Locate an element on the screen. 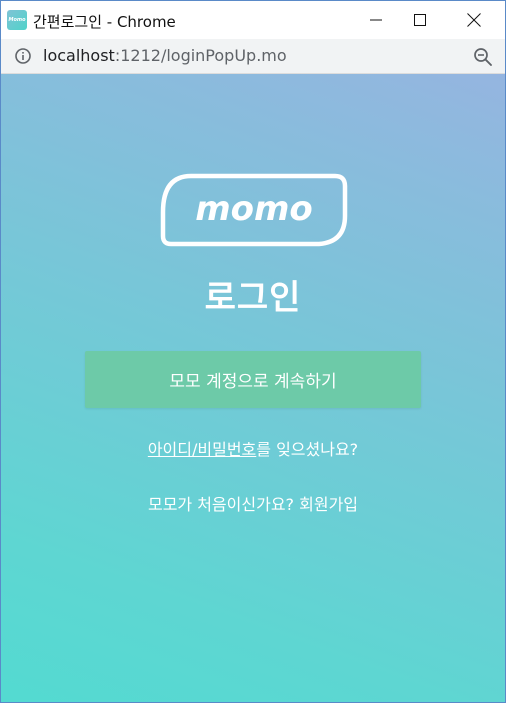  logo-text: momo is located at coordinates (254, 209).